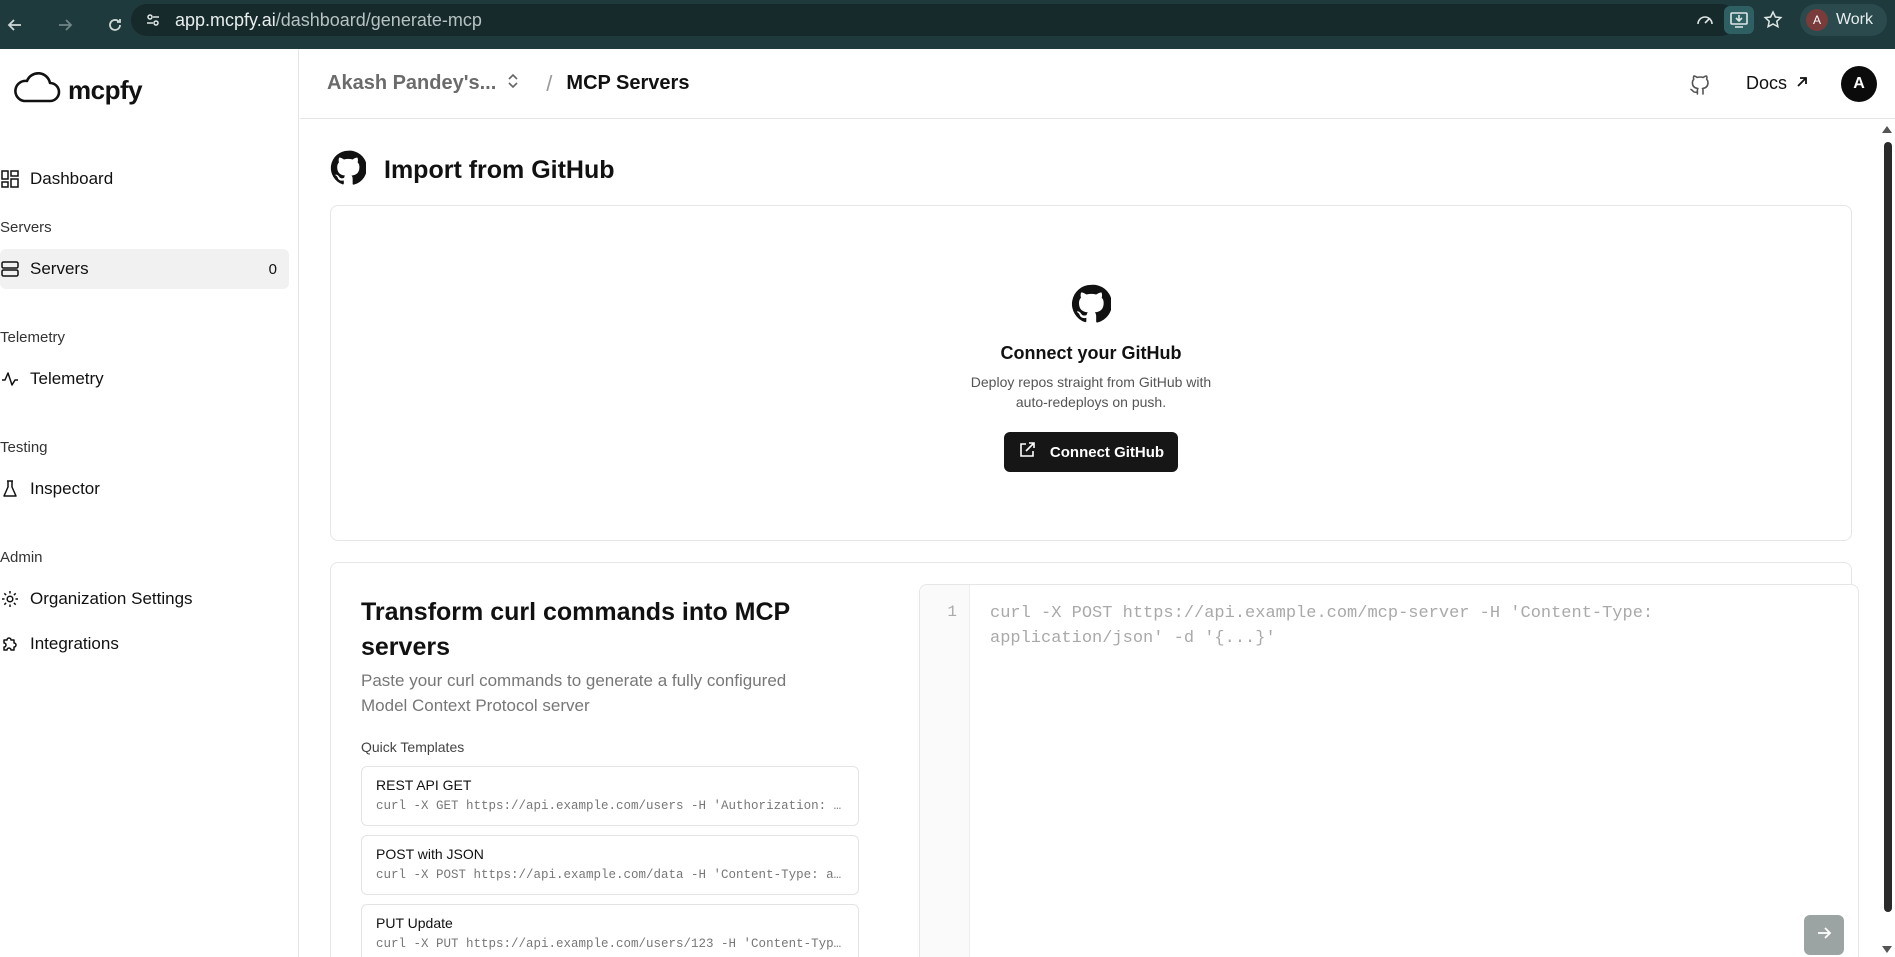 The width and height of the screenshot is (1895, 957). What do you see at coordinates (1859, 83) in the screenshot?
I see `user-avatar: A` at bounding box center [1859, 83].